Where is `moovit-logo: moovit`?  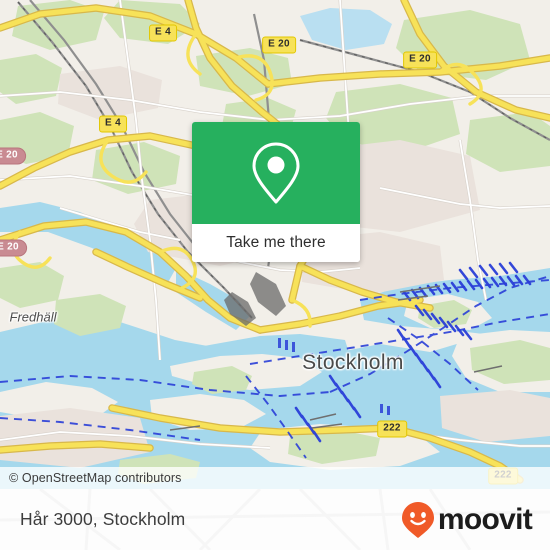
moovit-logo: moovit is located at coordinates (467, 520).